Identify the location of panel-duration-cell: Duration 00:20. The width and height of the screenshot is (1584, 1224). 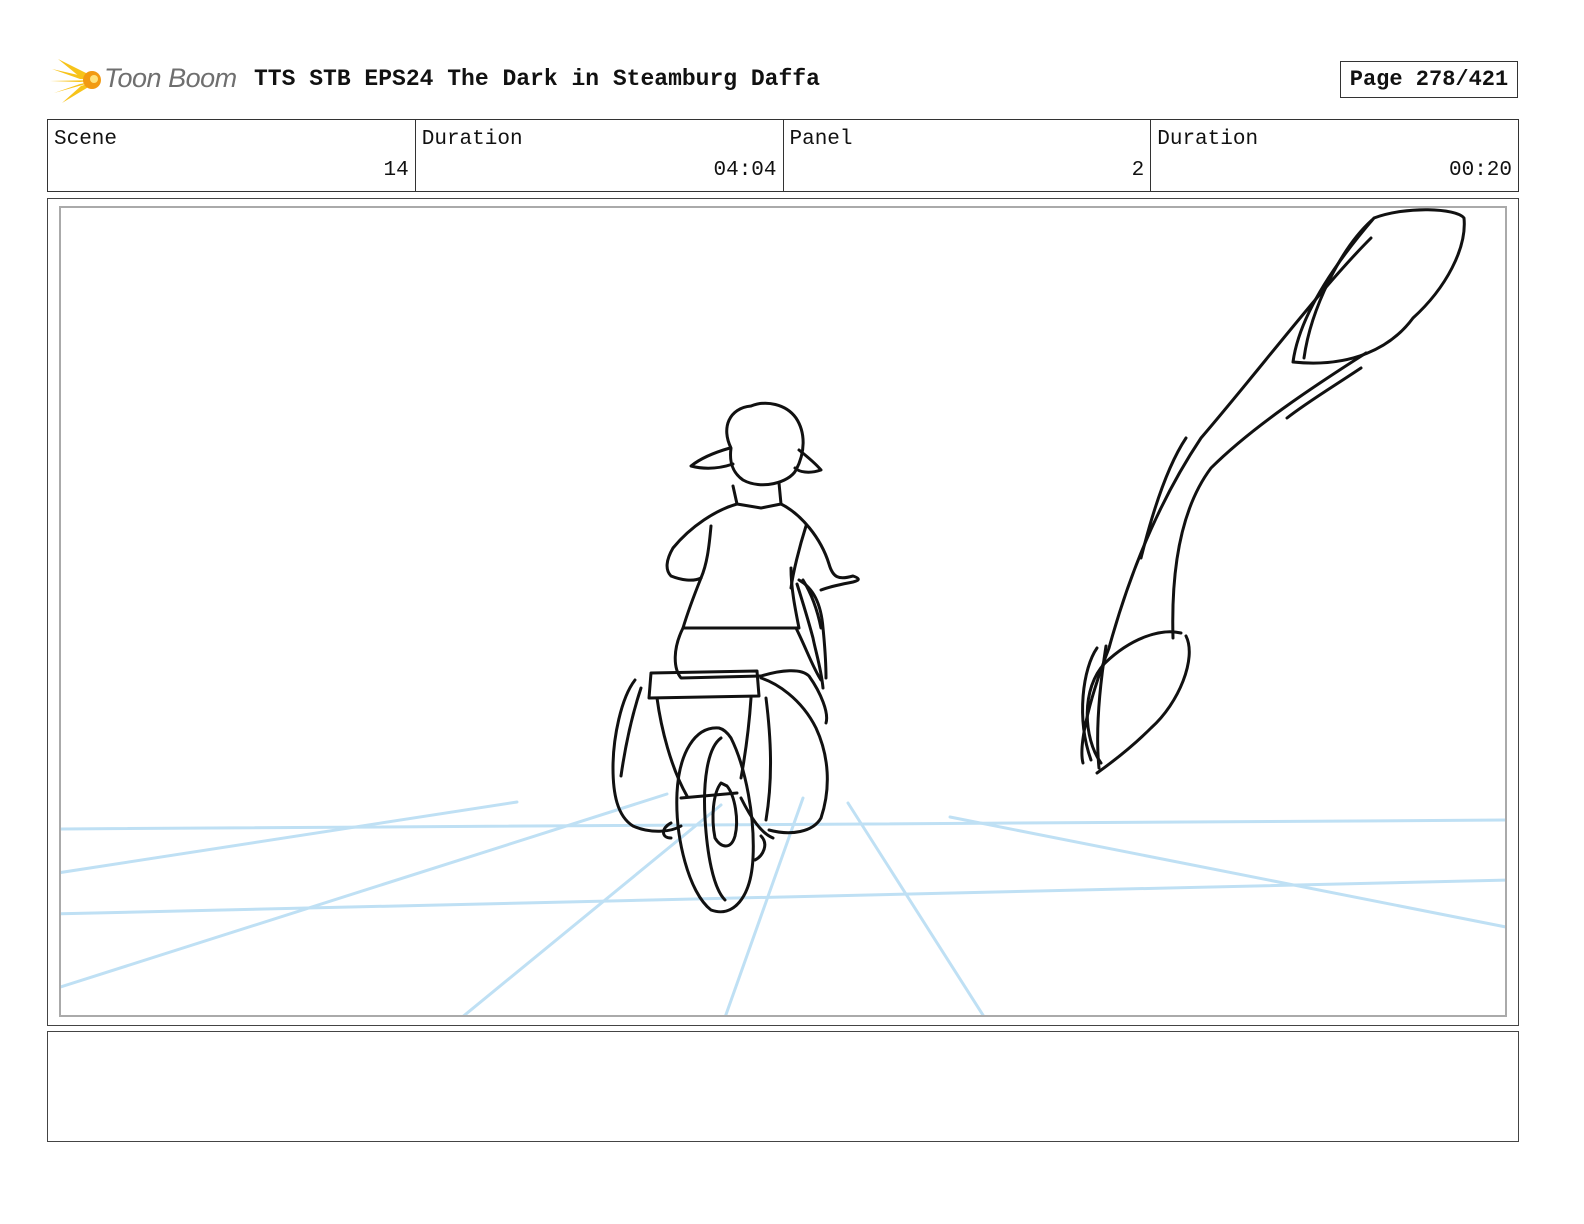
(1334, 155).